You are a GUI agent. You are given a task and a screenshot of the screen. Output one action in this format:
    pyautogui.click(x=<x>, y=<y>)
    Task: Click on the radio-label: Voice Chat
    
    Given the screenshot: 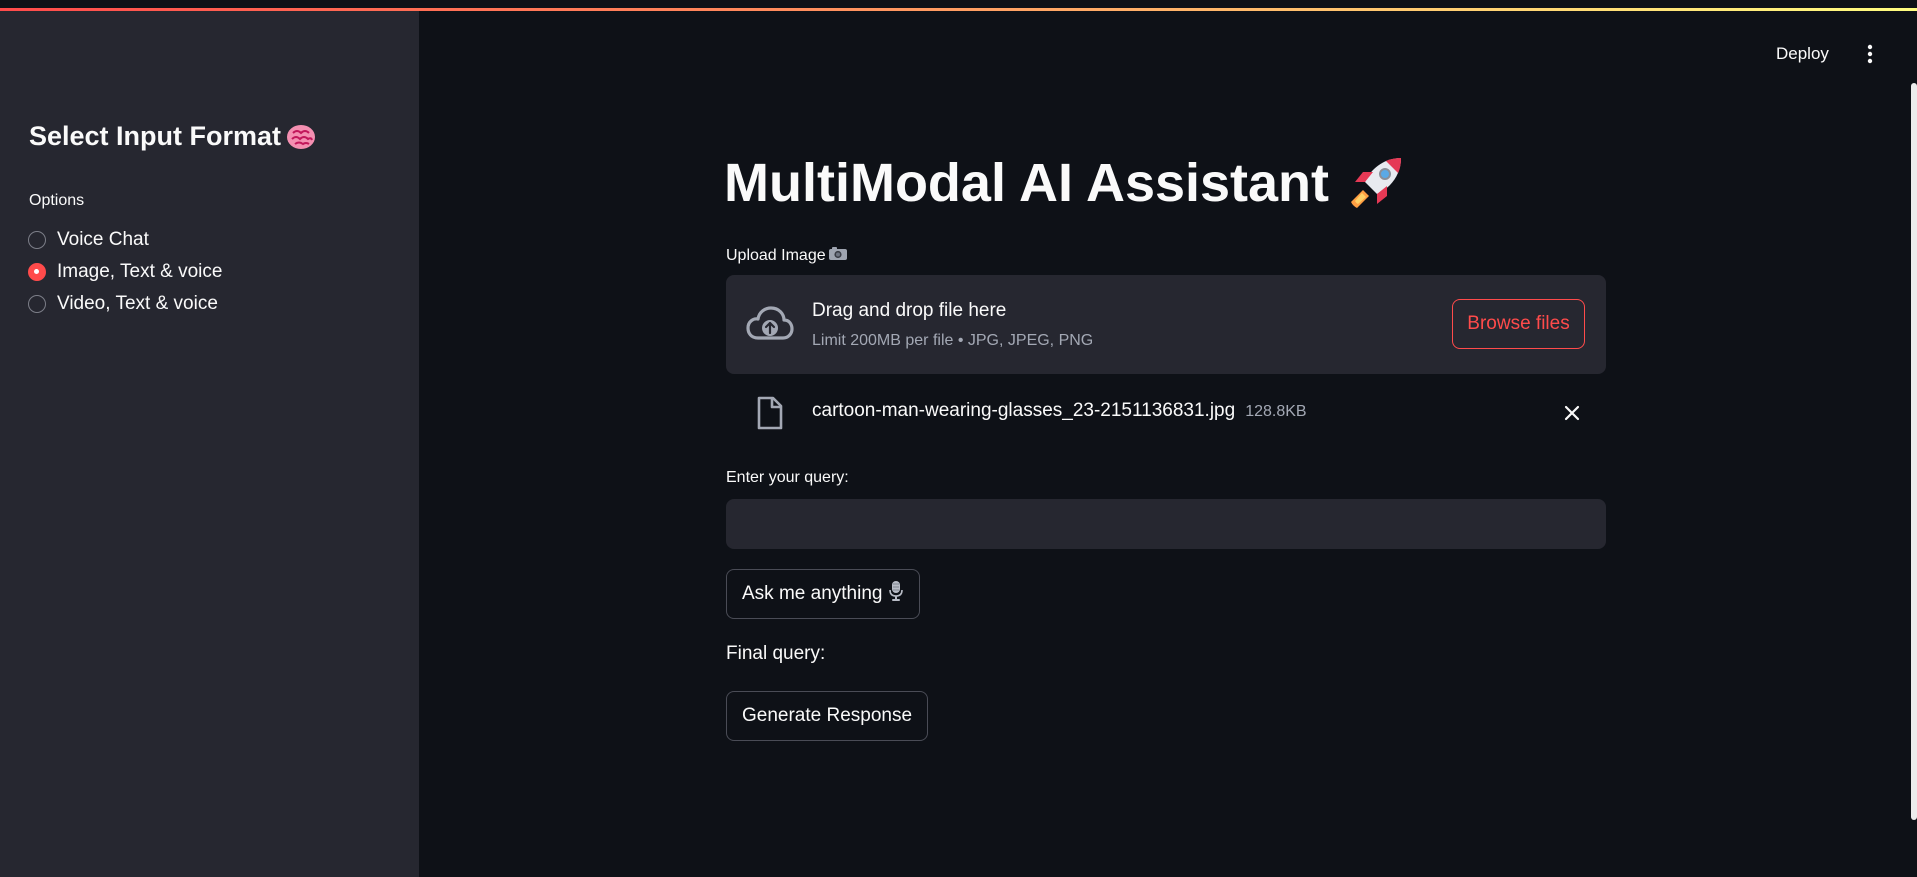 What is the action you would take?
    pyautogui.click(x=103, y=239)
    